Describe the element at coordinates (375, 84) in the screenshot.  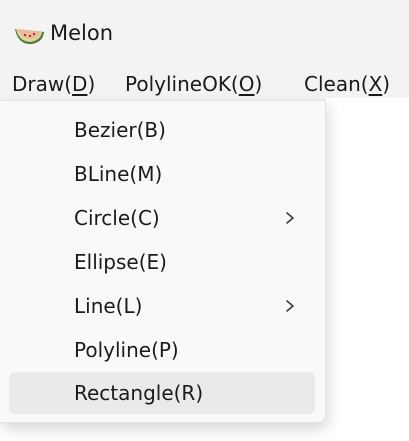
I see `menu-clean-mnemonic: X` at that location.